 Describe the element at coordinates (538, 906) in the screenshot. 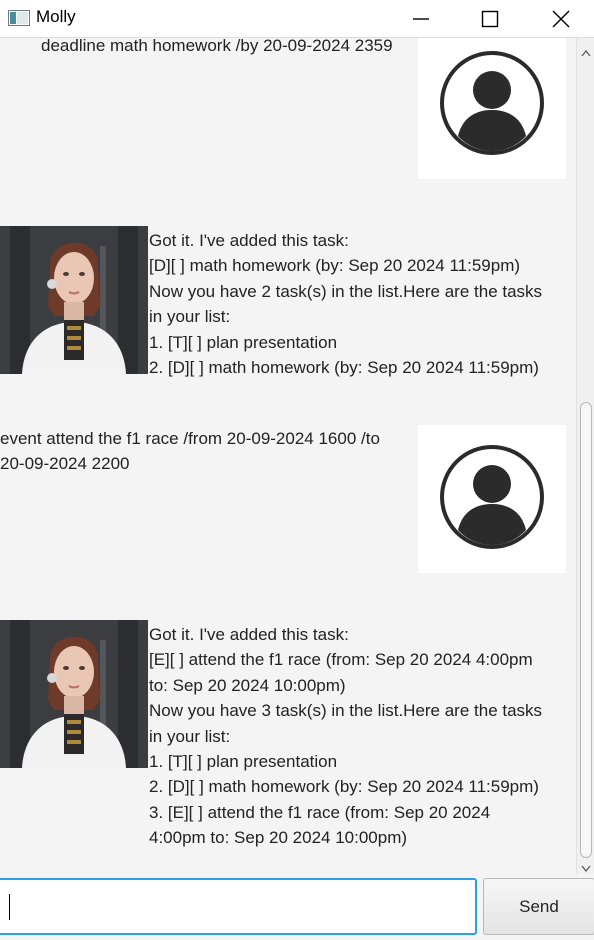

I see `send-button: Send` at that location.